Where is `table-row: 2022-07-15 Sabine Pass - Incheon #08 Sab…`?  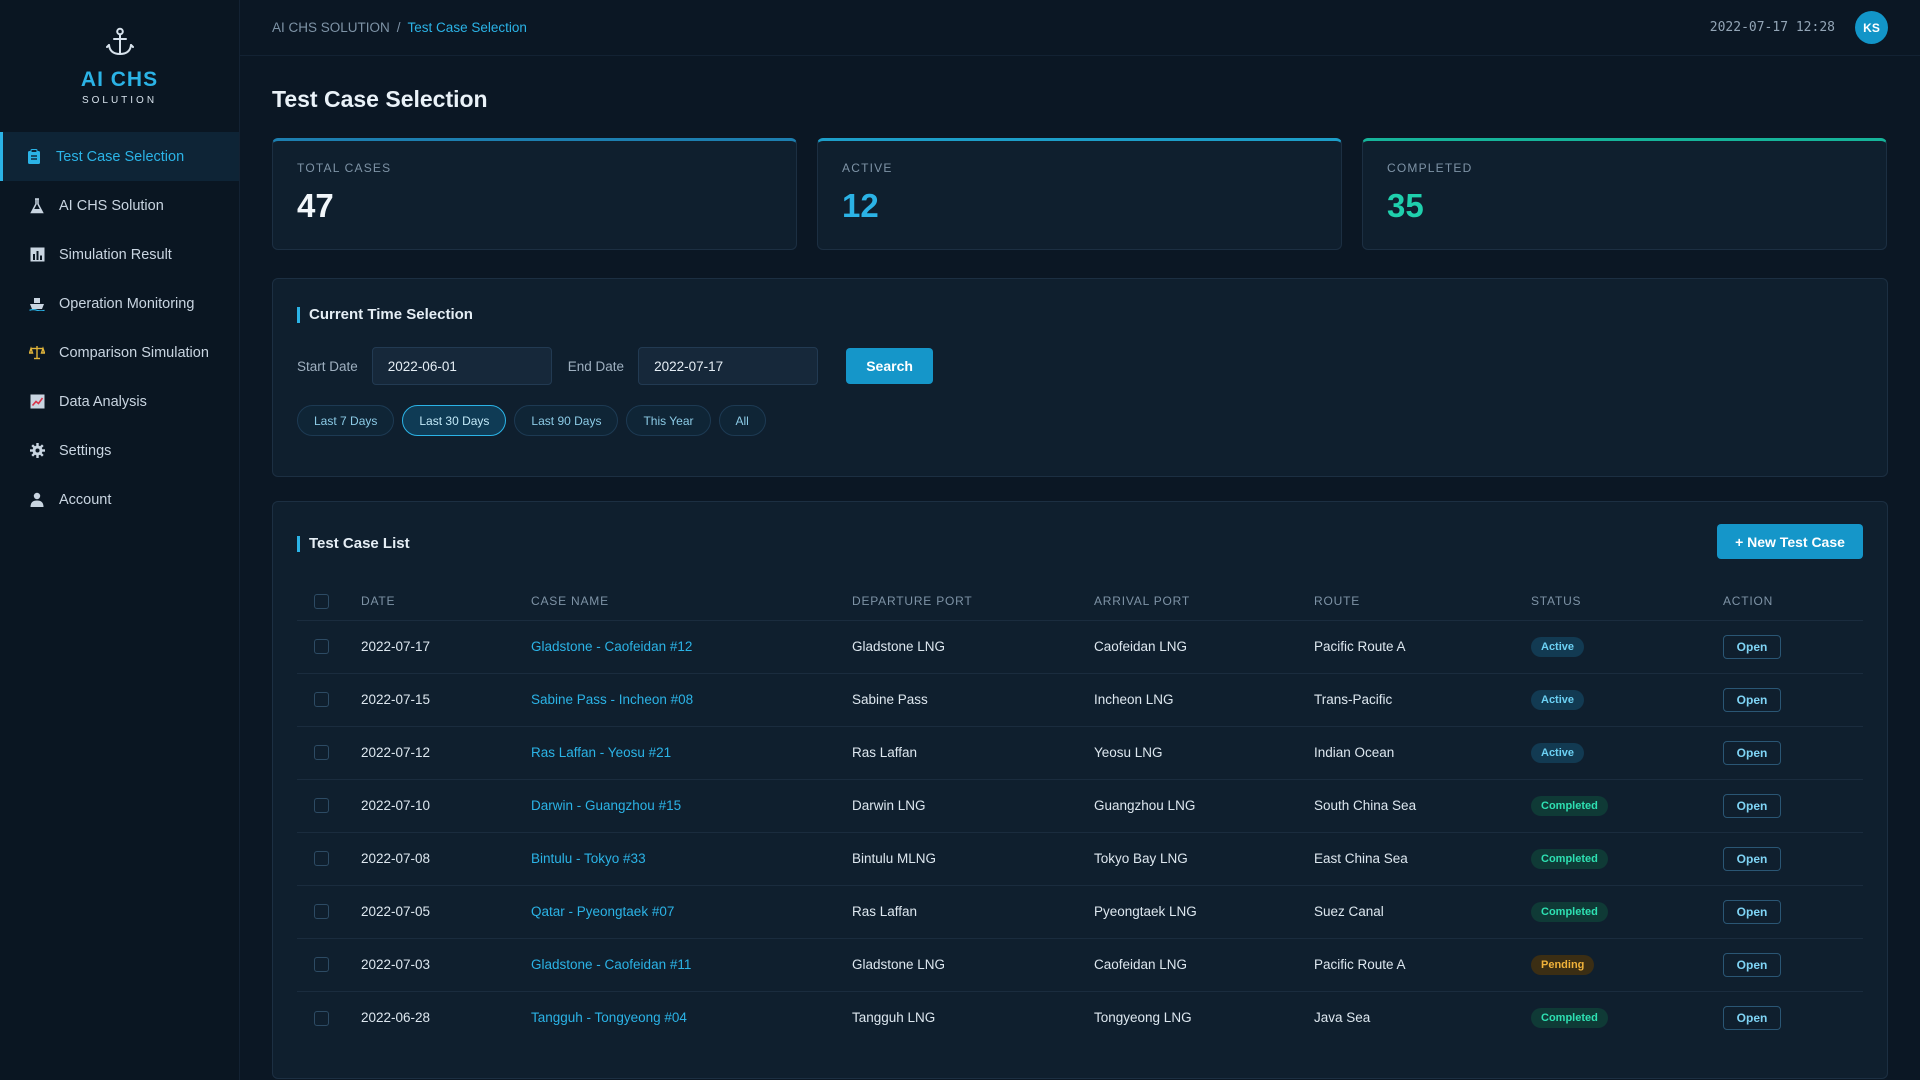
table-row: 2022-07-15 Sabine Pass - Incheon #08 Sab… is located at coordinates (1080, 699).